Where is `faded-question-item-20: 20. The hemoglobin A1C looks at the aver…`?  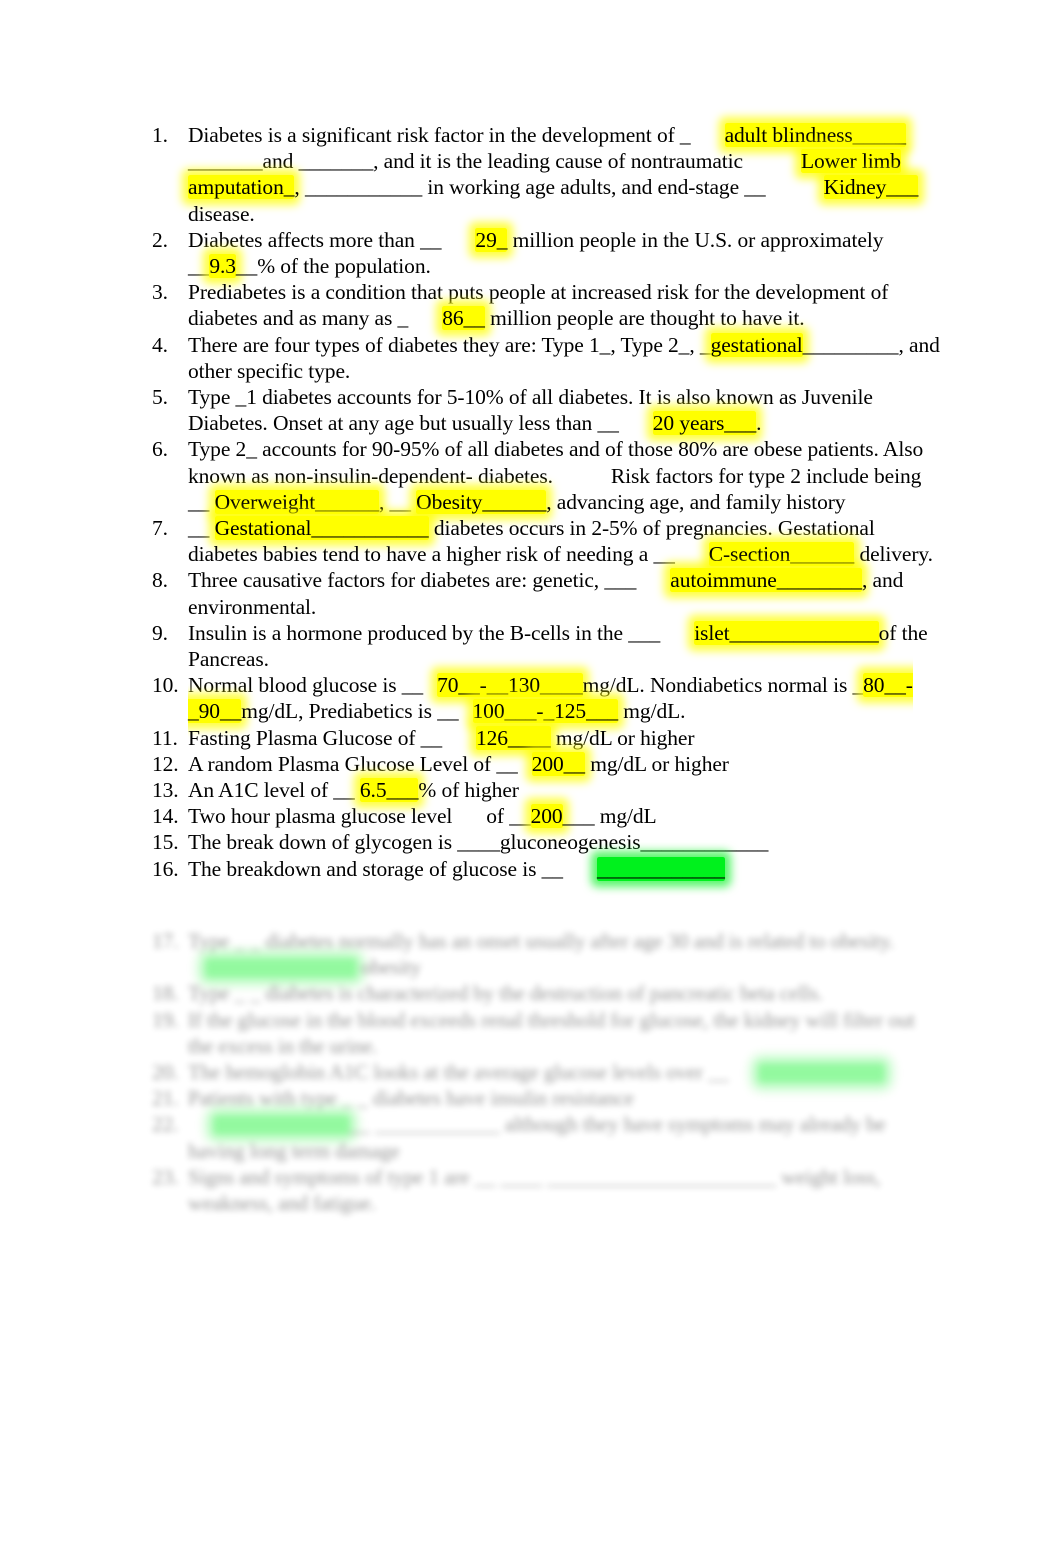 faded-question-item-20: 20. The hemoglobin A1C looks at the aver… is located at coordinates (547, 1072).